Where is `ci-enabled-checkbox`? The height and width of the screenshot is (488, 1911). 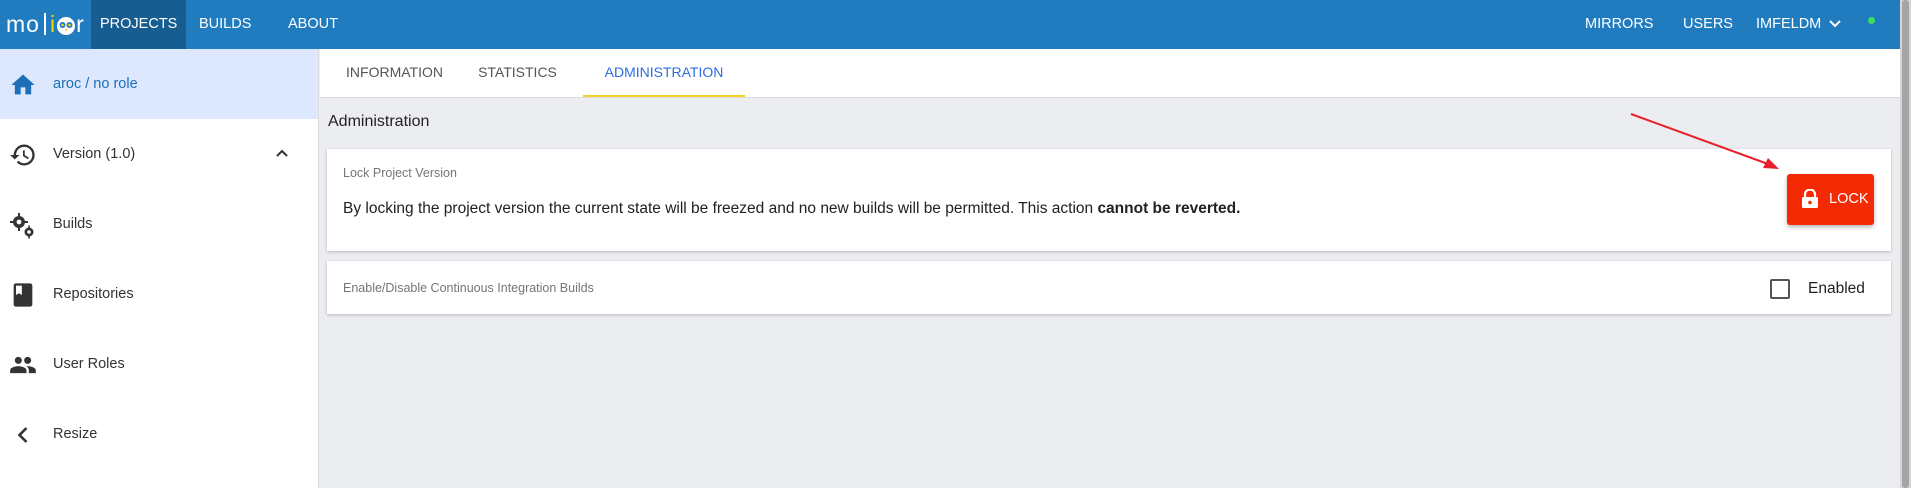 ci-enabled-checkbox is located at coordinates (1780, 289).